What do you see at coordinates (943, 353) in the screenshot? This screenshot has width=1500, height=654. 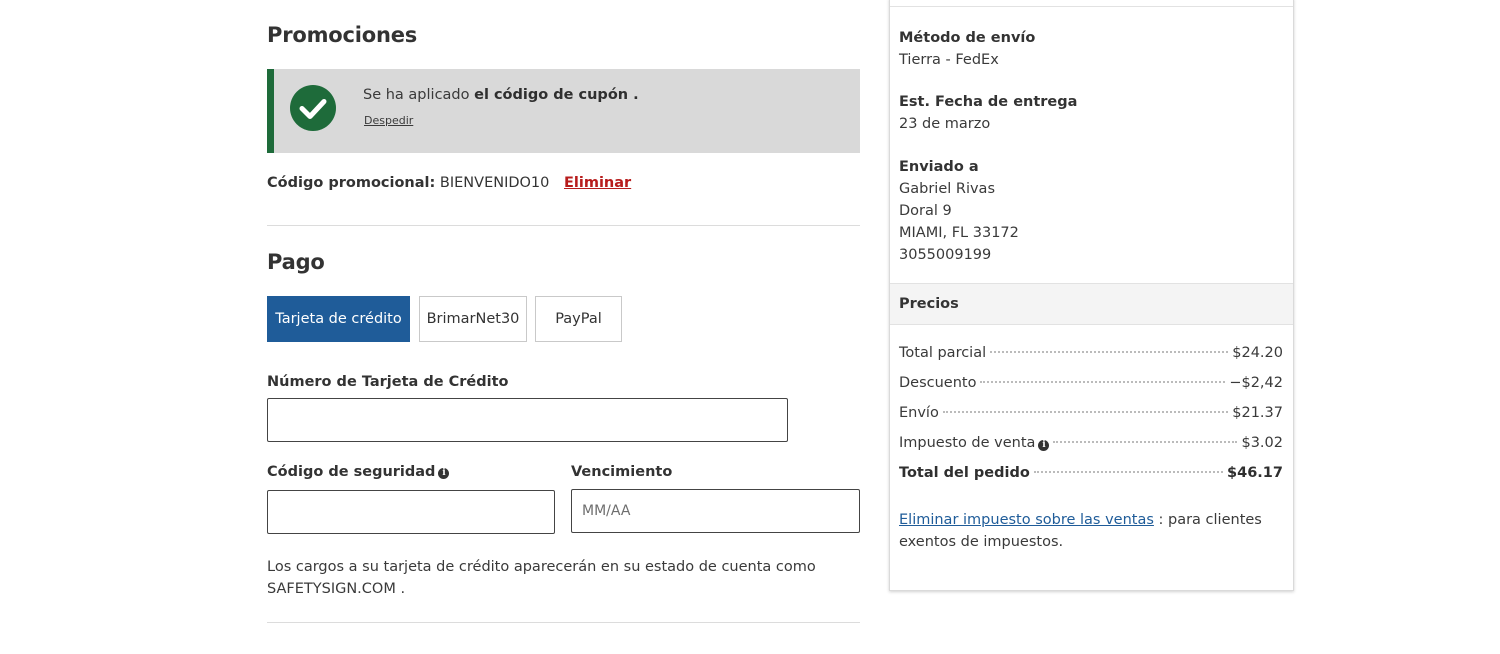 I see `price-label: Total parcial` at bounding box center [943, 353].